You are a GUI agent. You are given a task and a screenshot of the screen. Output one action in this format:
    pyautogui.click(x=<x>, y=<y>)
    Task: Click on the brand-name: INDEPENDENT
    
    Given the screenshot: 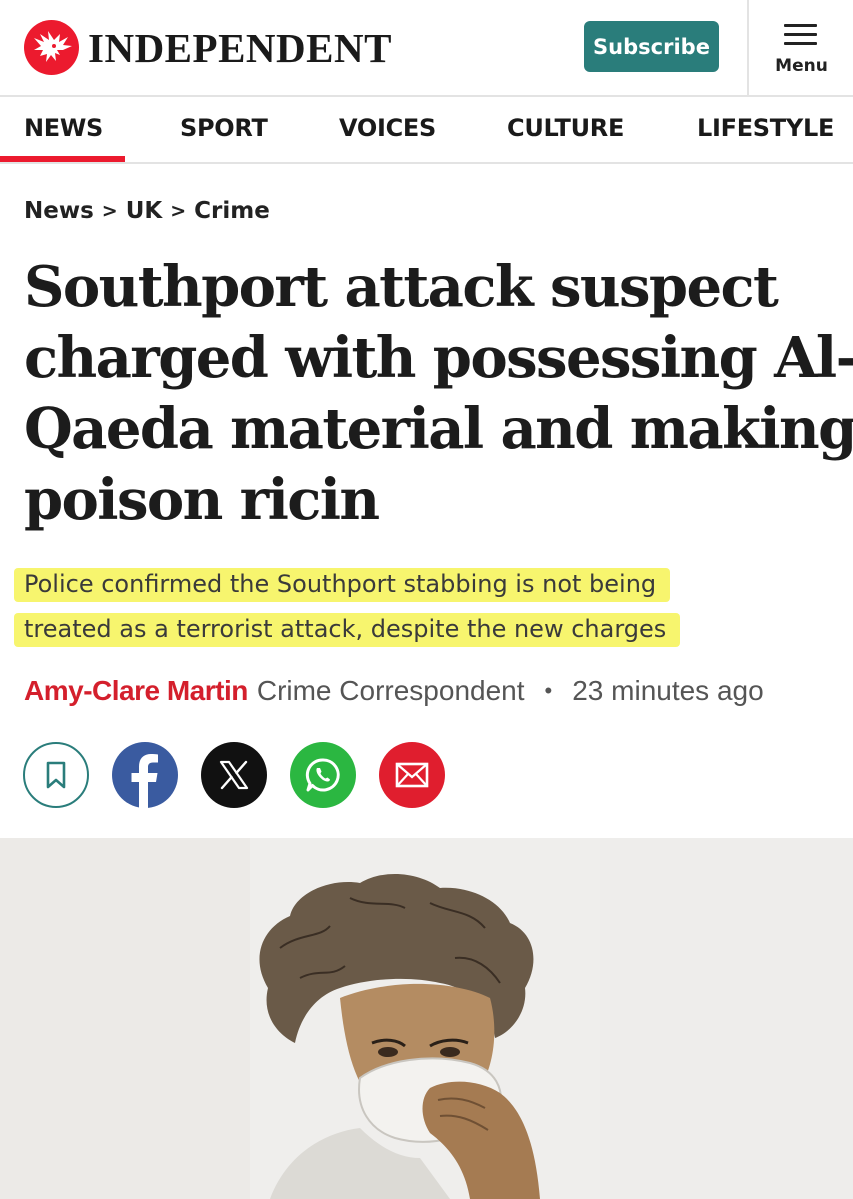 What is the action you would take?
    pyautogui.click(x=240, y=47)
    